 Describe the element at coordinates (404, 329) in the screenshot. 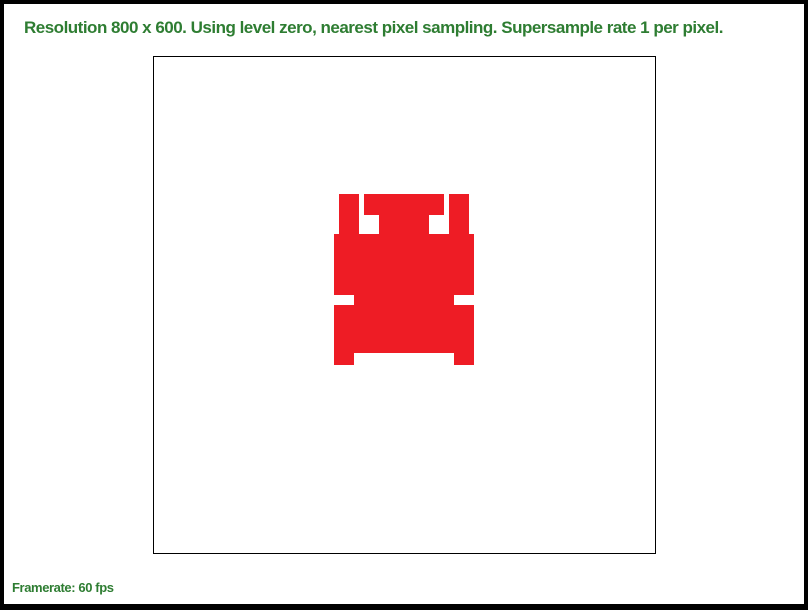

I see `sprite-body-lower` at that location.